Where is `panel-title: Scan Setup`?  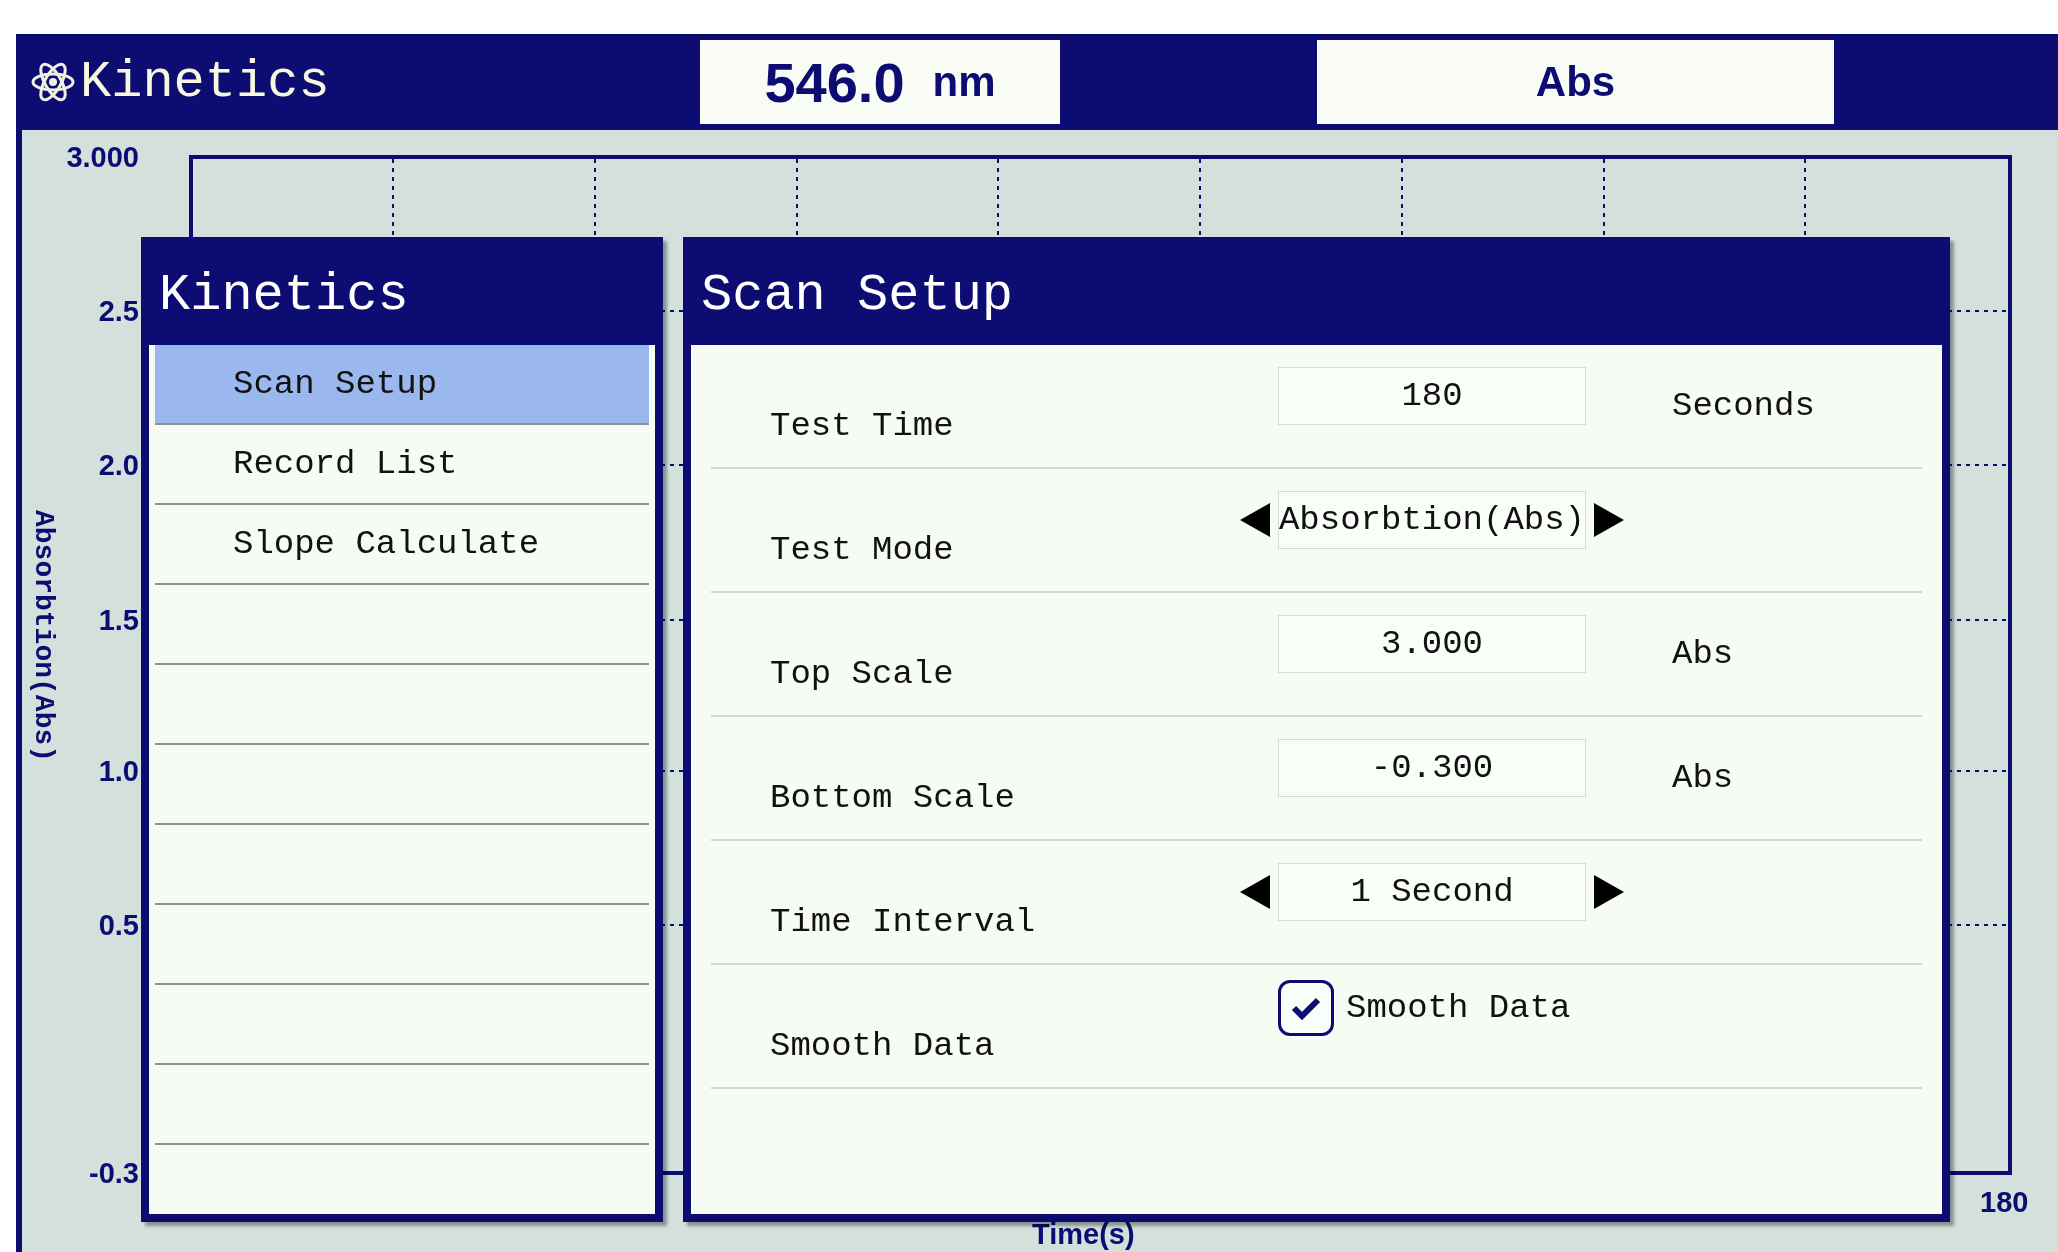 panel-title: Scan Setup is located at coordinates (1316, 295).